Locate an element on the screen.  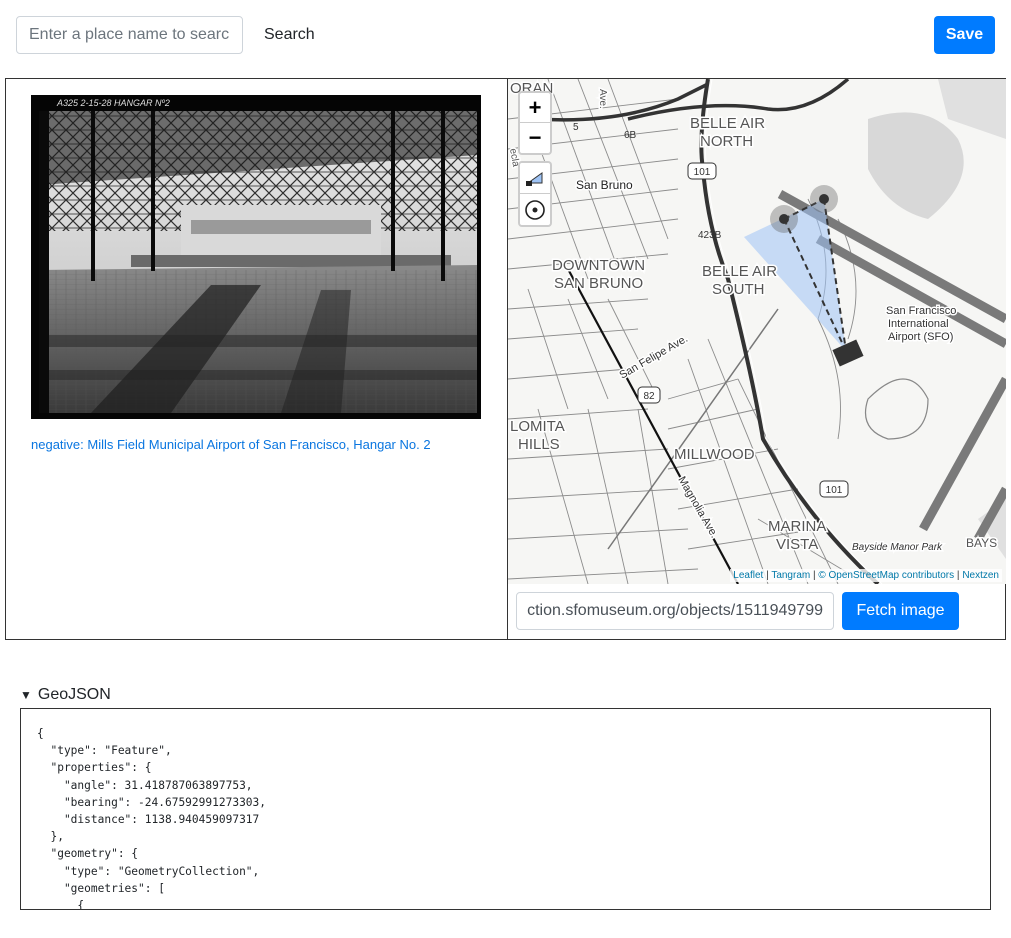
camera-fov-icon is located at coordinates (534, 179).